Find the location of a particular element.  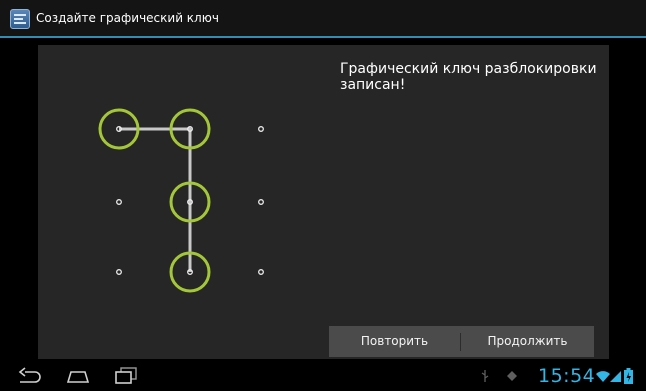

back-icon is located at coordinates (30, 376).